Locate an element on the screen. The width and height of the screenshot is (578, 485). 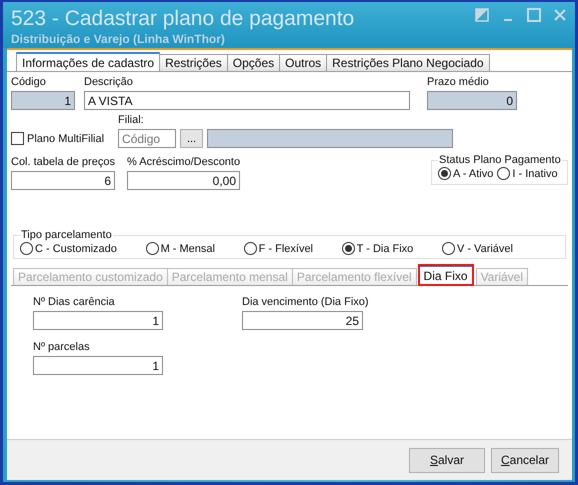
due-day-field: 25 is located at coordinates (302, 320).